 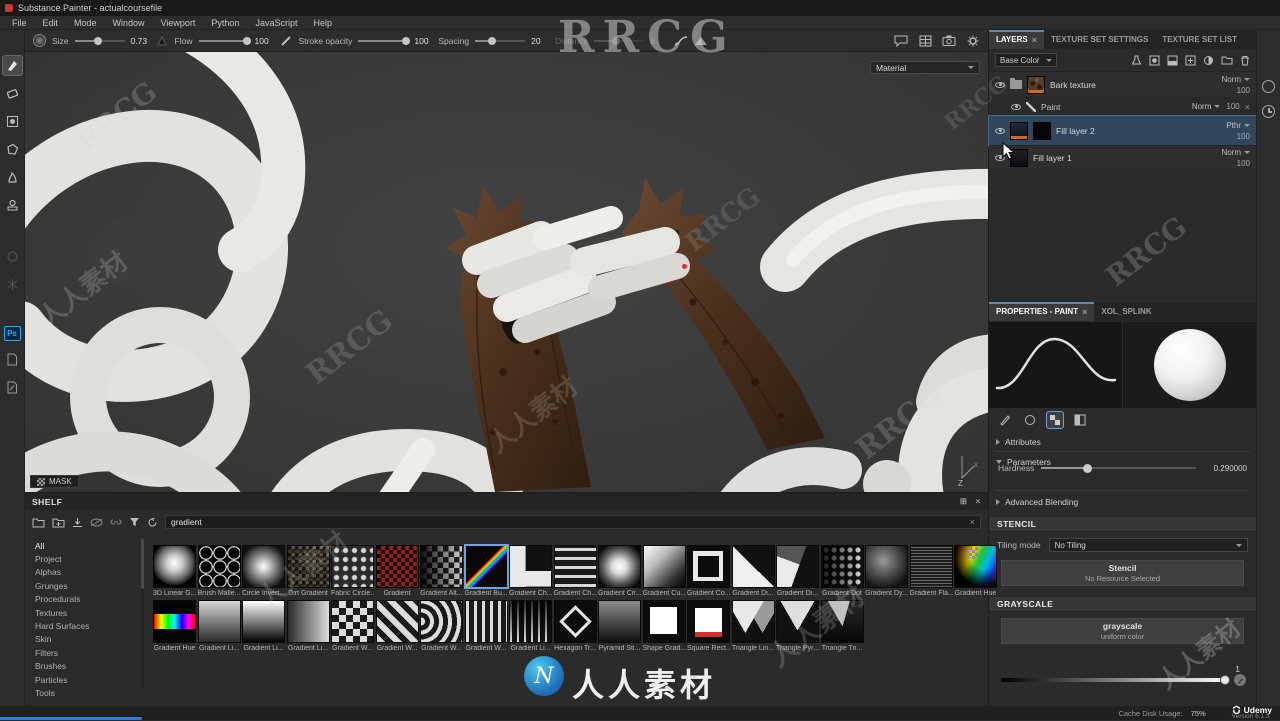 What do you see at coordinates (972, 553) in the screenshot?
I see `grid-size-toggle-icon` at bounding box center [972, 553].